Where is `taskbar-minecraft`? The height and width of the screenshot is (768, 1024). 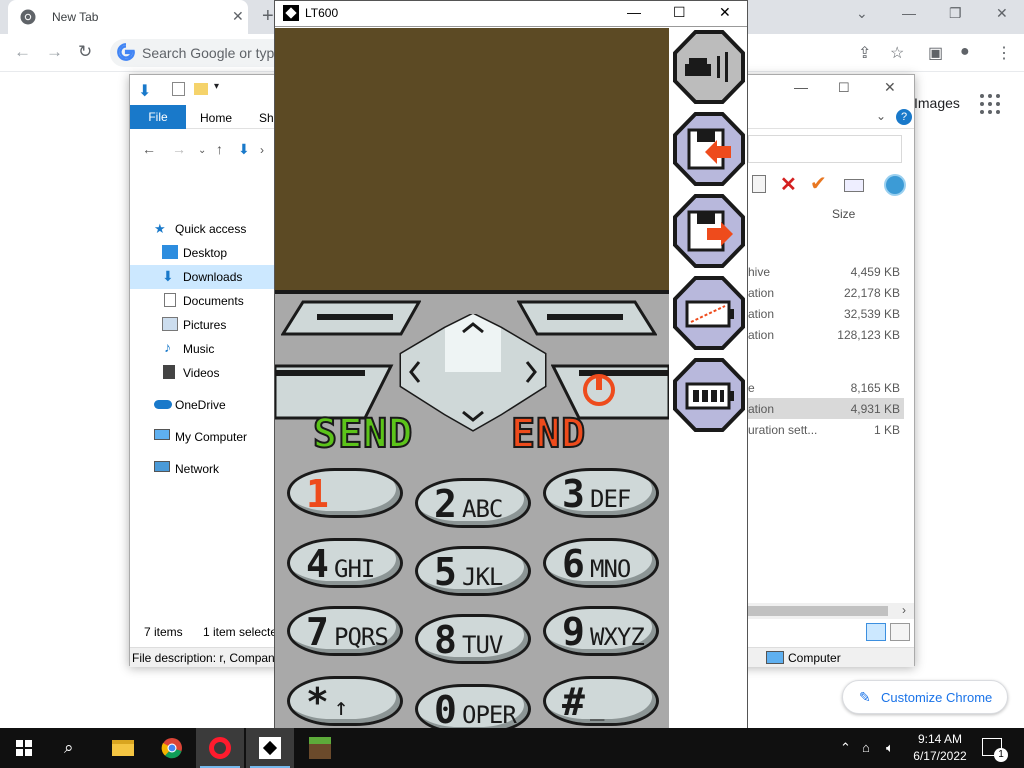 taskbar-minecraft is located at coordinates (320, 748).